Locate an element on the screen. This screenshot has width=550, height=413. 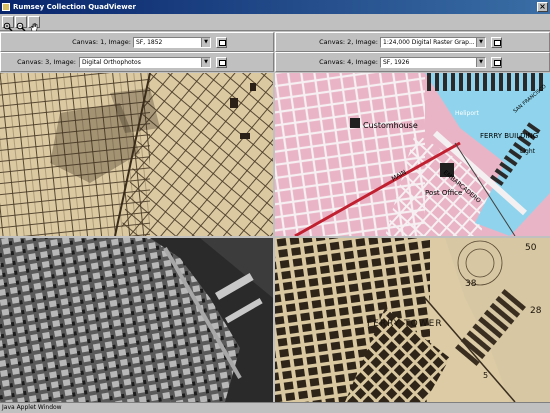
window-title: Rumsey Collection QuadViewer is located at coordinates (74, 7).